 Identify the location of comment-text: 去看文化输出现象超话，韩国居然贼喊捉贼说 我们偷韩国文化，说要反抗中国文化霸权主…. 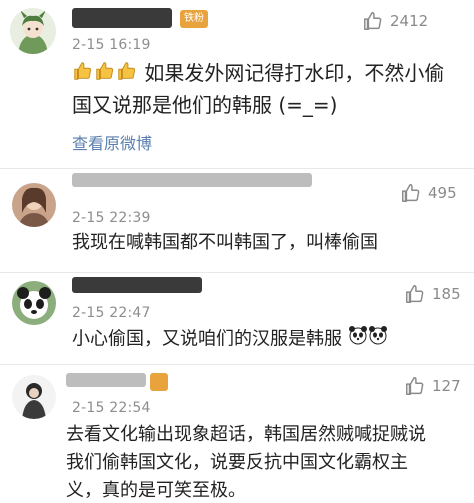
(266, 462).